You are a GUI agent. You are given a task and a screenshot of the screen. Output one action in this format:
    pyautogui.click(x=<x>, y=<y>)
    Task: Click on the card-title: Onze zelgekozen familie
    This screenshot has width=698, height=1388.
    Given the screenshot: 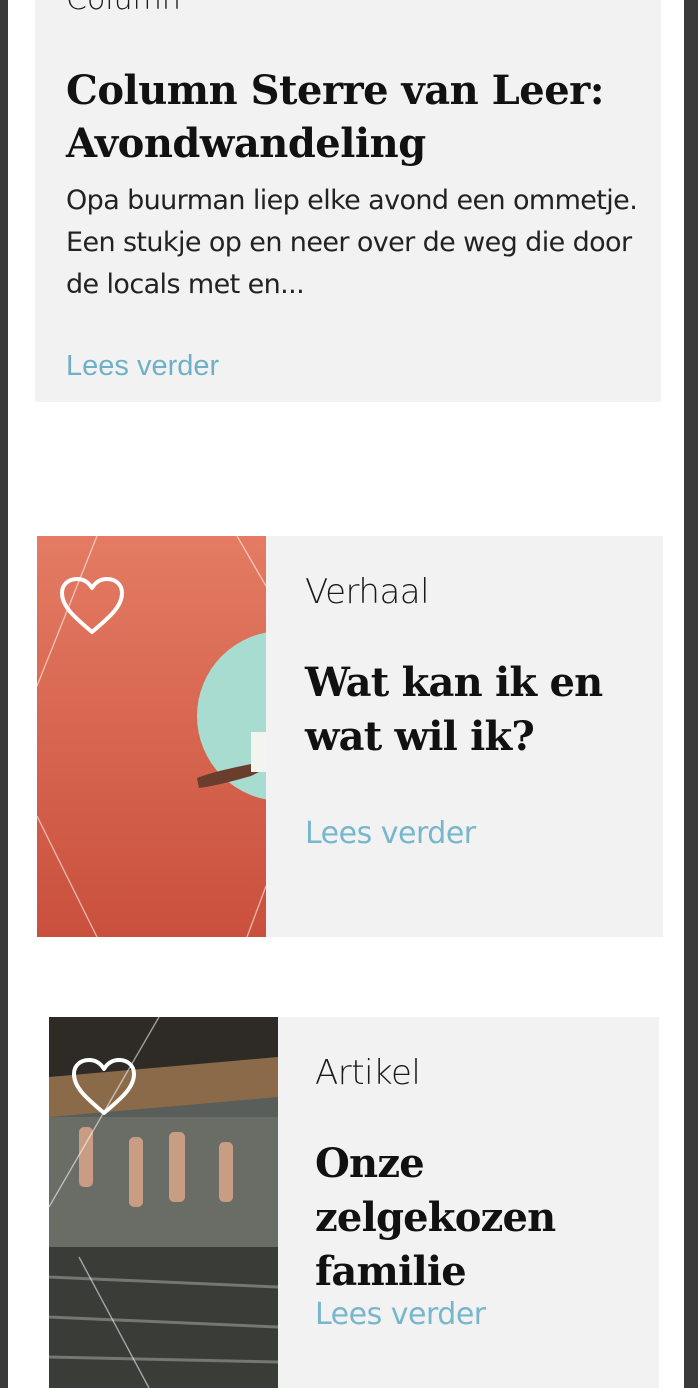 What is the action you would take?
    pyautogui.click(x=485, y=1218)
    